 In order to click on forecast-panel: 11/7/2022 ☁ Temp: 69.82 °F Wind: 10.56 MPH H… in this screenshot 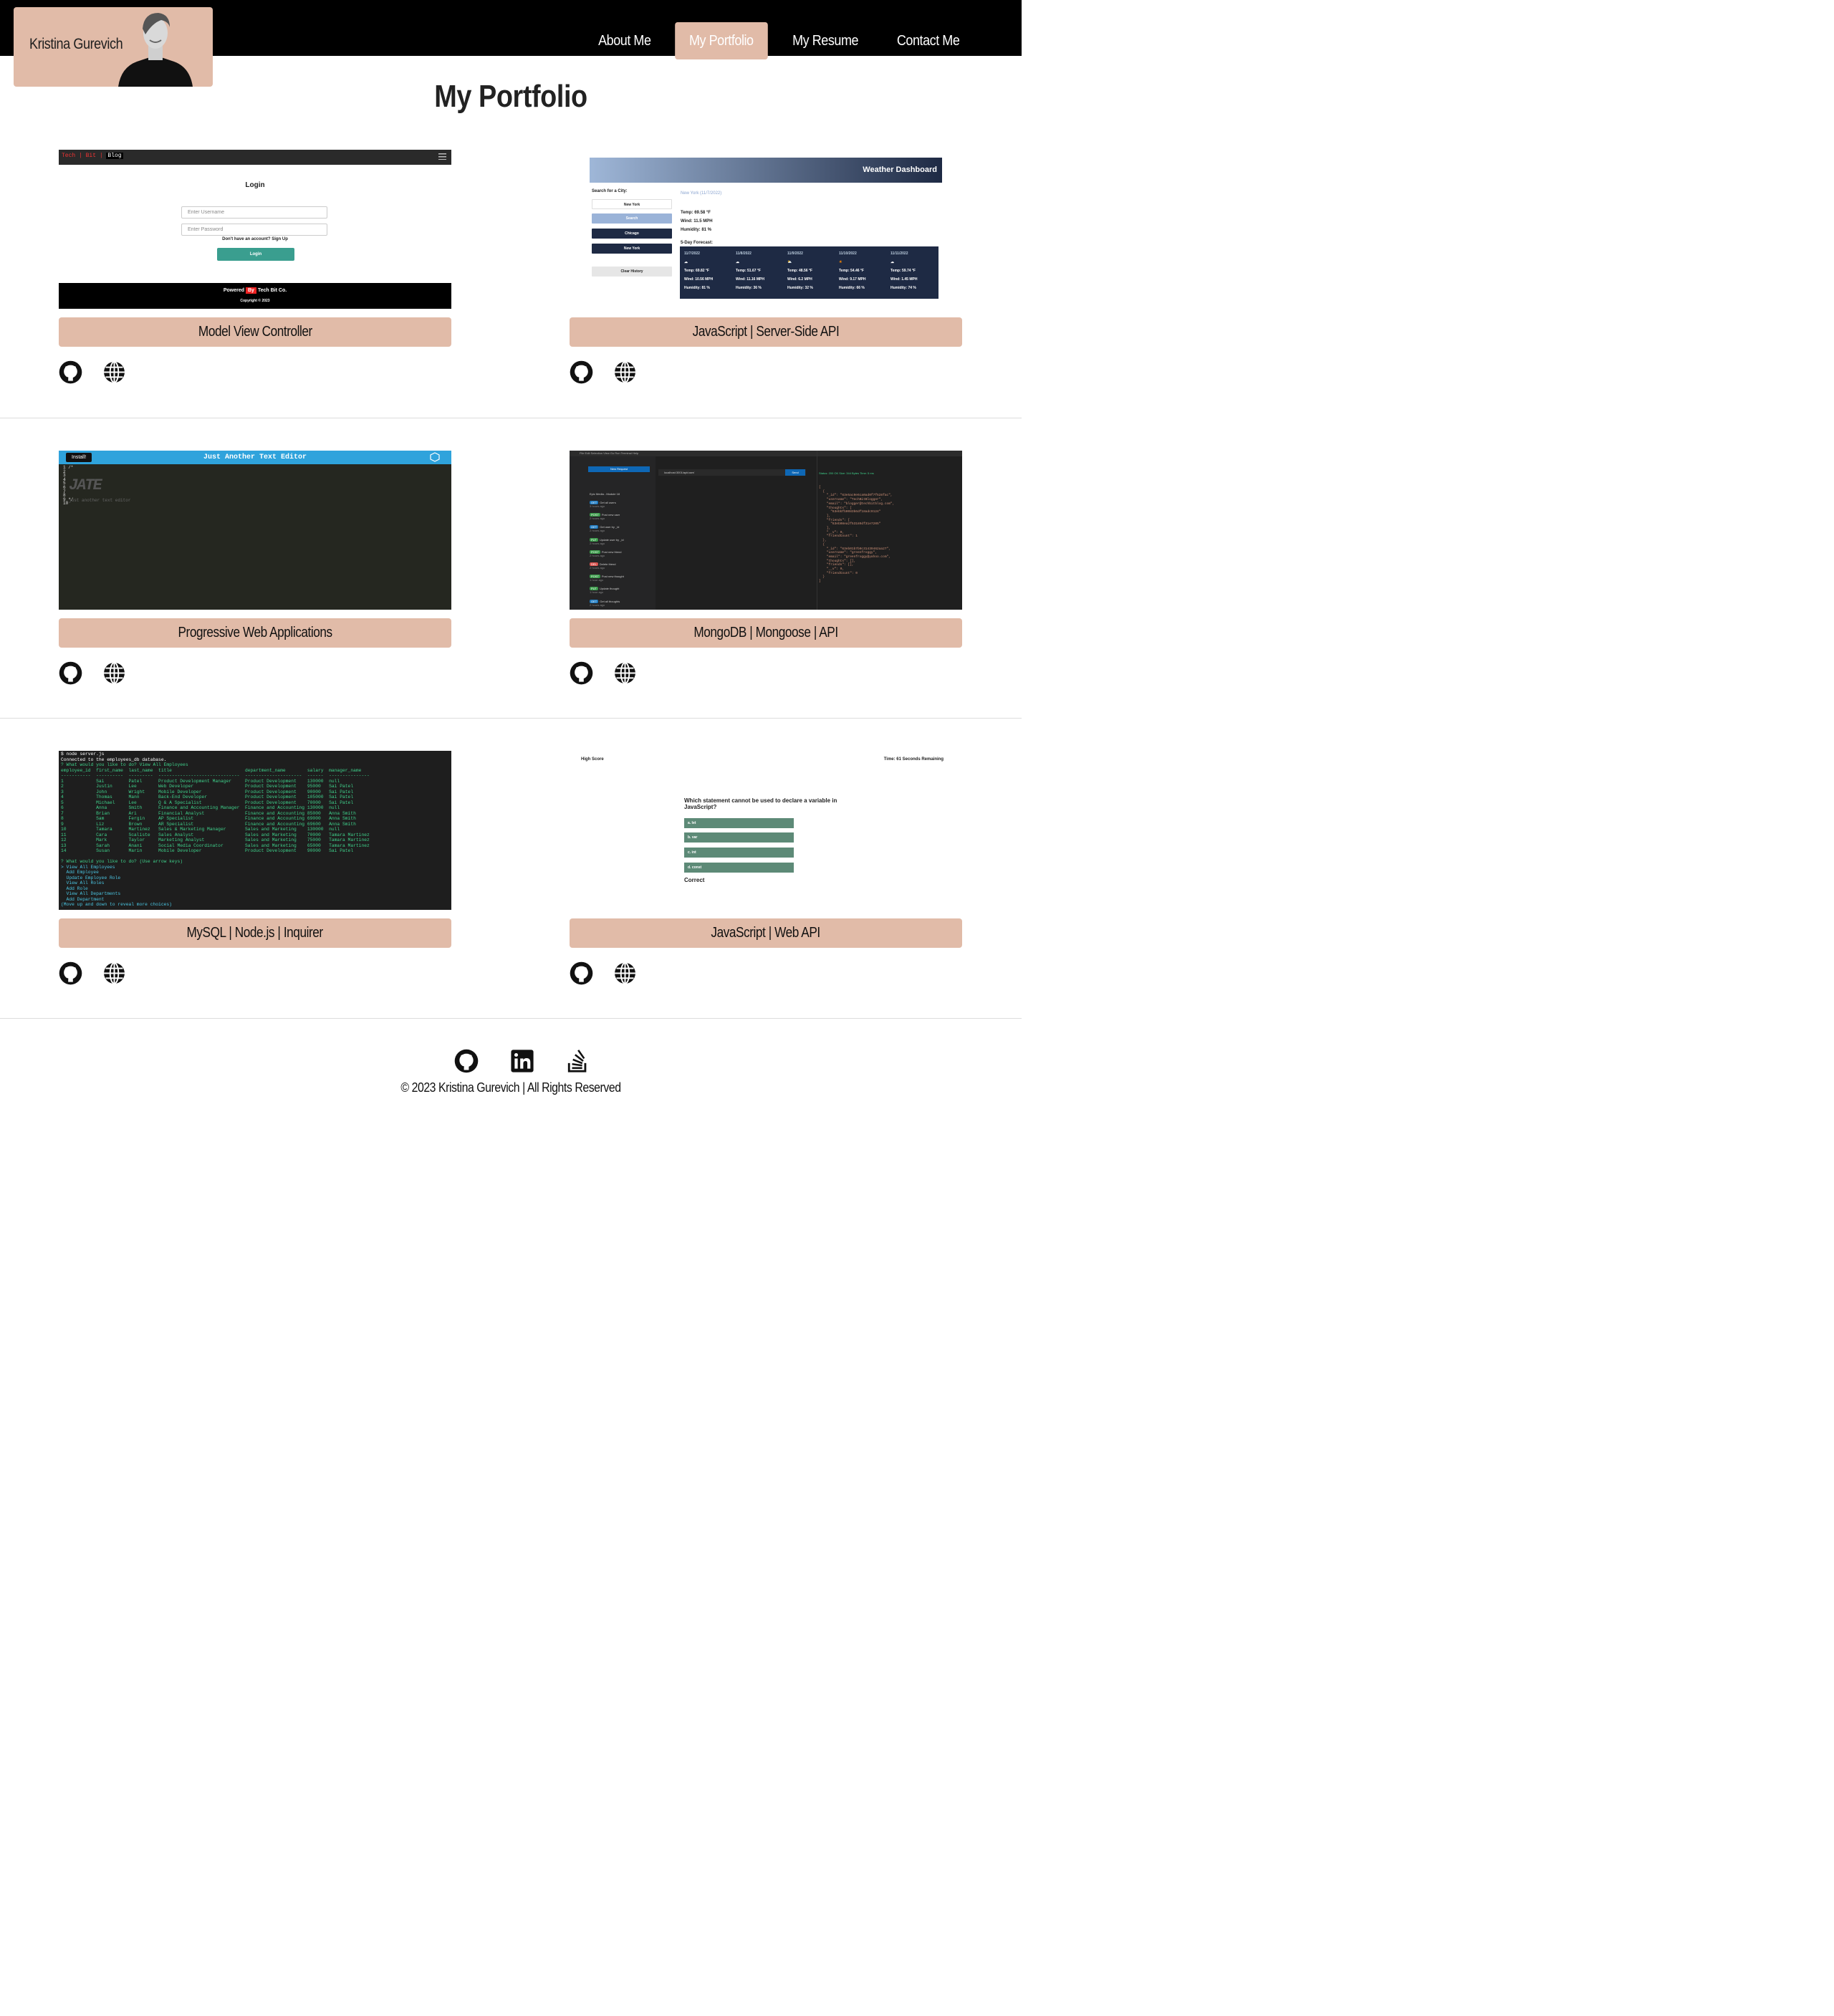, I will do `click(809, 272)`.